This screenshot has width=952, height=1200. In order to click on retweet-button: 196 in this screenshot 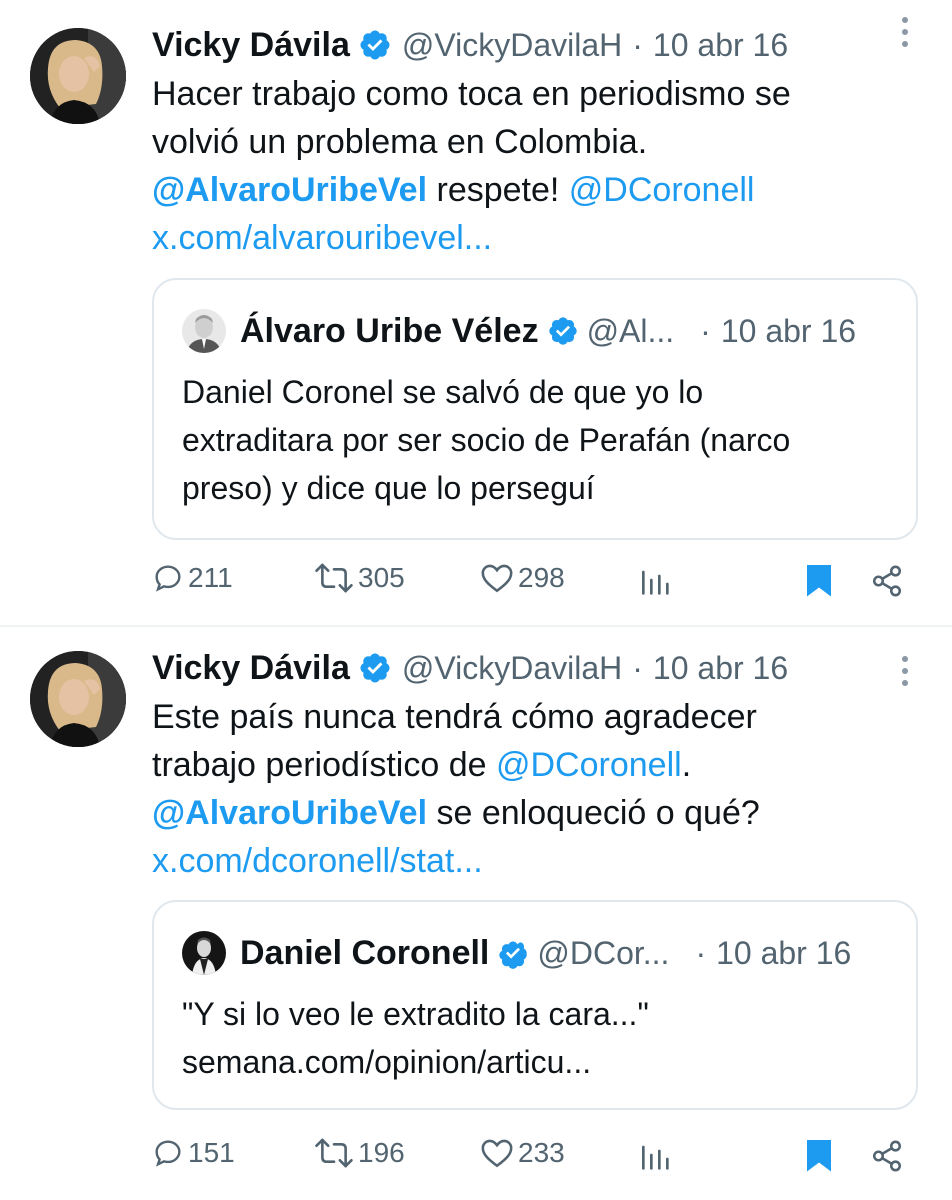, I will do `click(358, 1153)`.